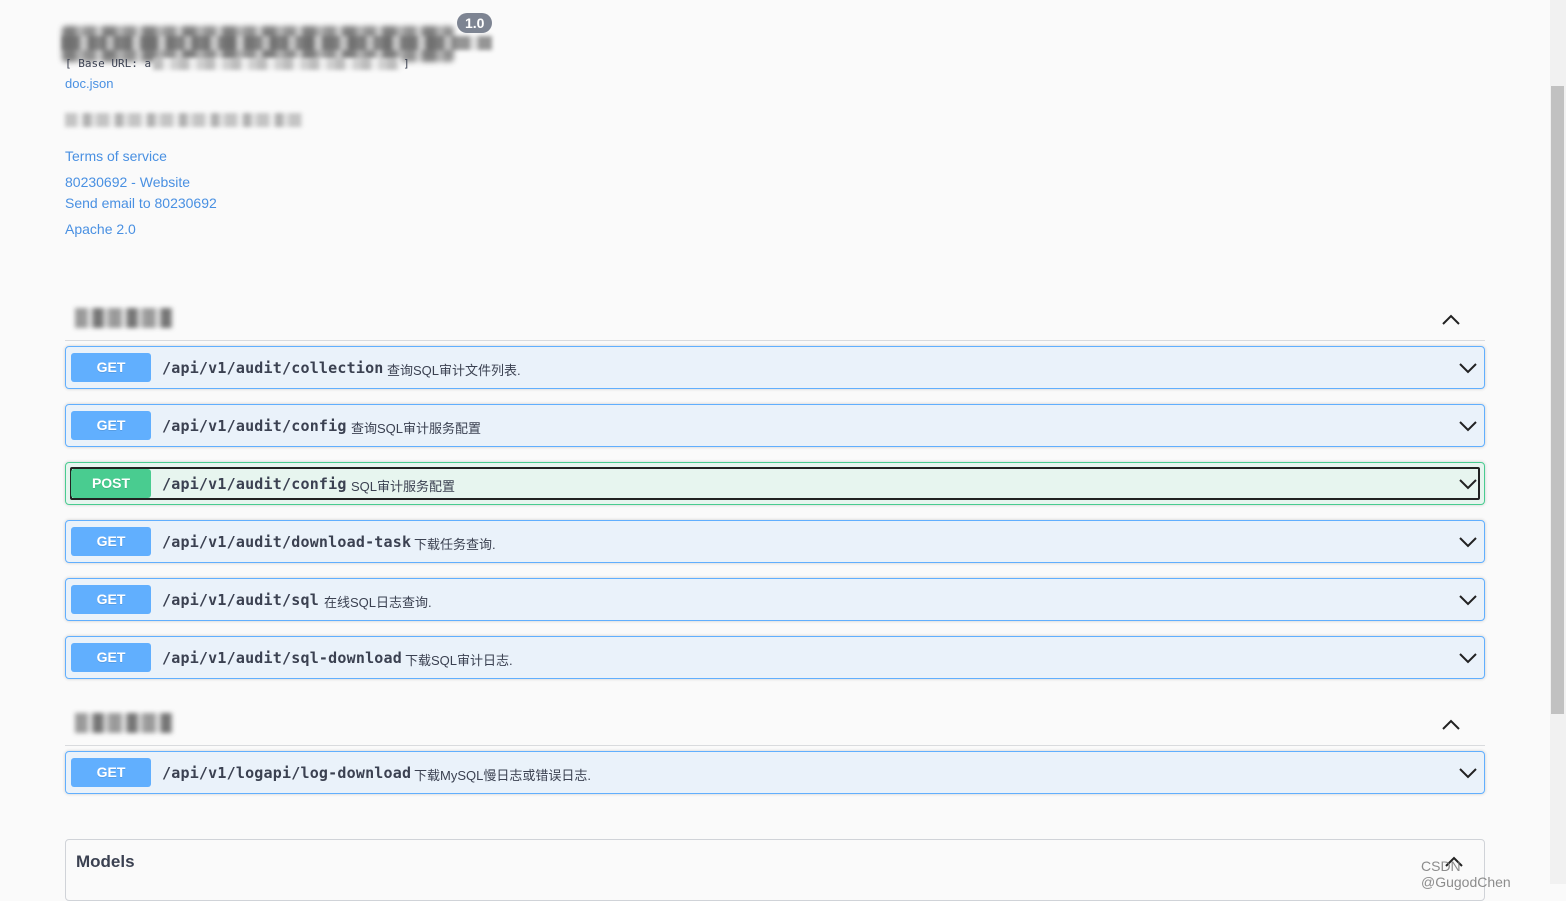  I want to click on doc-json-link: doc.json, so click(89, 83).